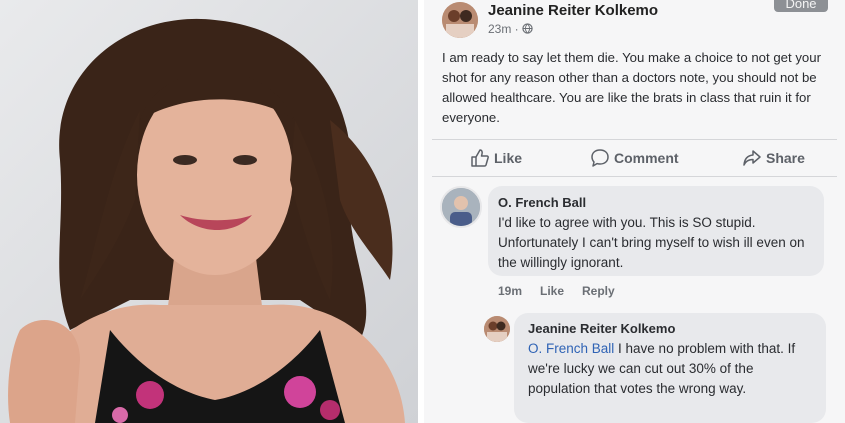 The width and height of the screenshot is (845, 423). What do you see at coordinates (503, 29) in the screenshot?
I see `post-time: 23m ·` at bounding box center [503, 29].